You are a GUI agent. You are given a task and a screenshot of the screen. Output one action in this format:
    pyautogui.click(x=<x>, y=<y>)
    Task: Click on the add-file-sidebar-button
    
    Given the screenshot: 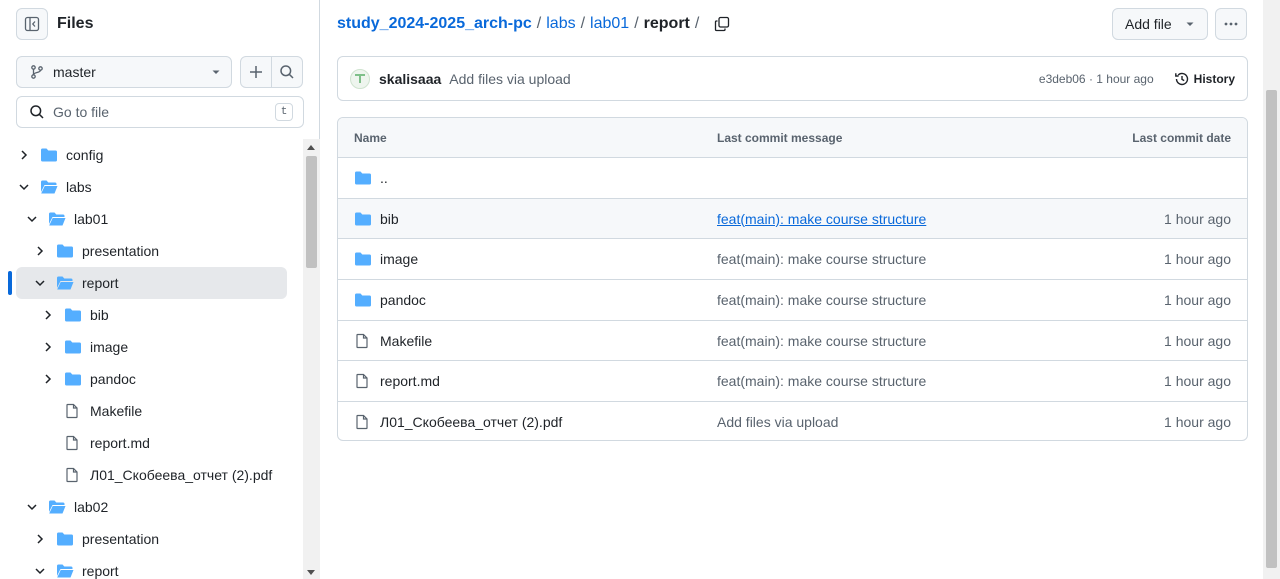 What is the action you would take?
    pyautogui.click(x=256, y=72)
    